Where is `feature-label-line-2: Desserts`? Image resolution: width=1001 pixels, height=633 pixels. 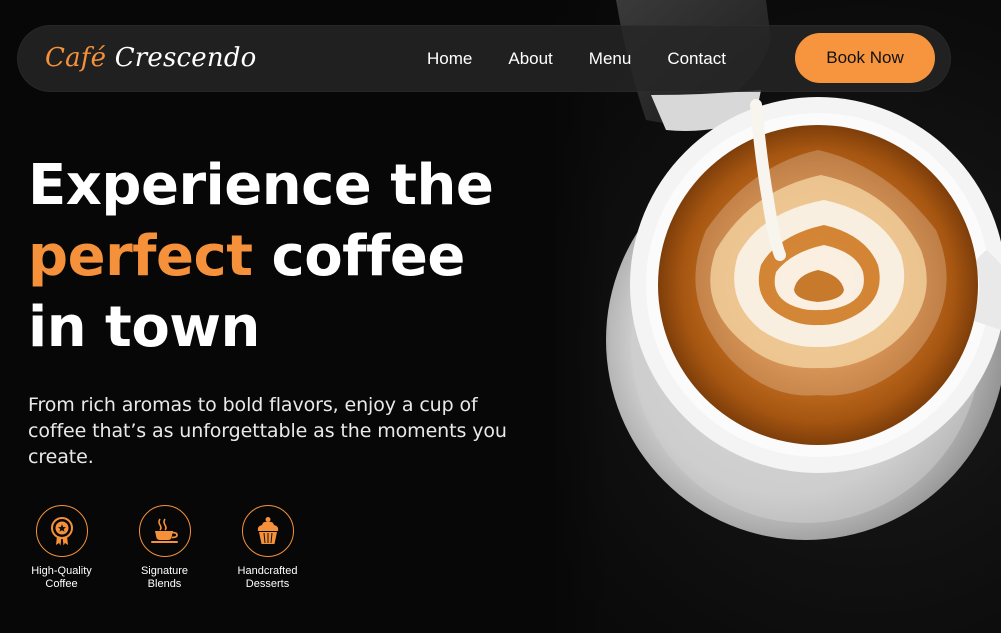
feature-label-line-2: Desserts is located at coordinates (267, 584).